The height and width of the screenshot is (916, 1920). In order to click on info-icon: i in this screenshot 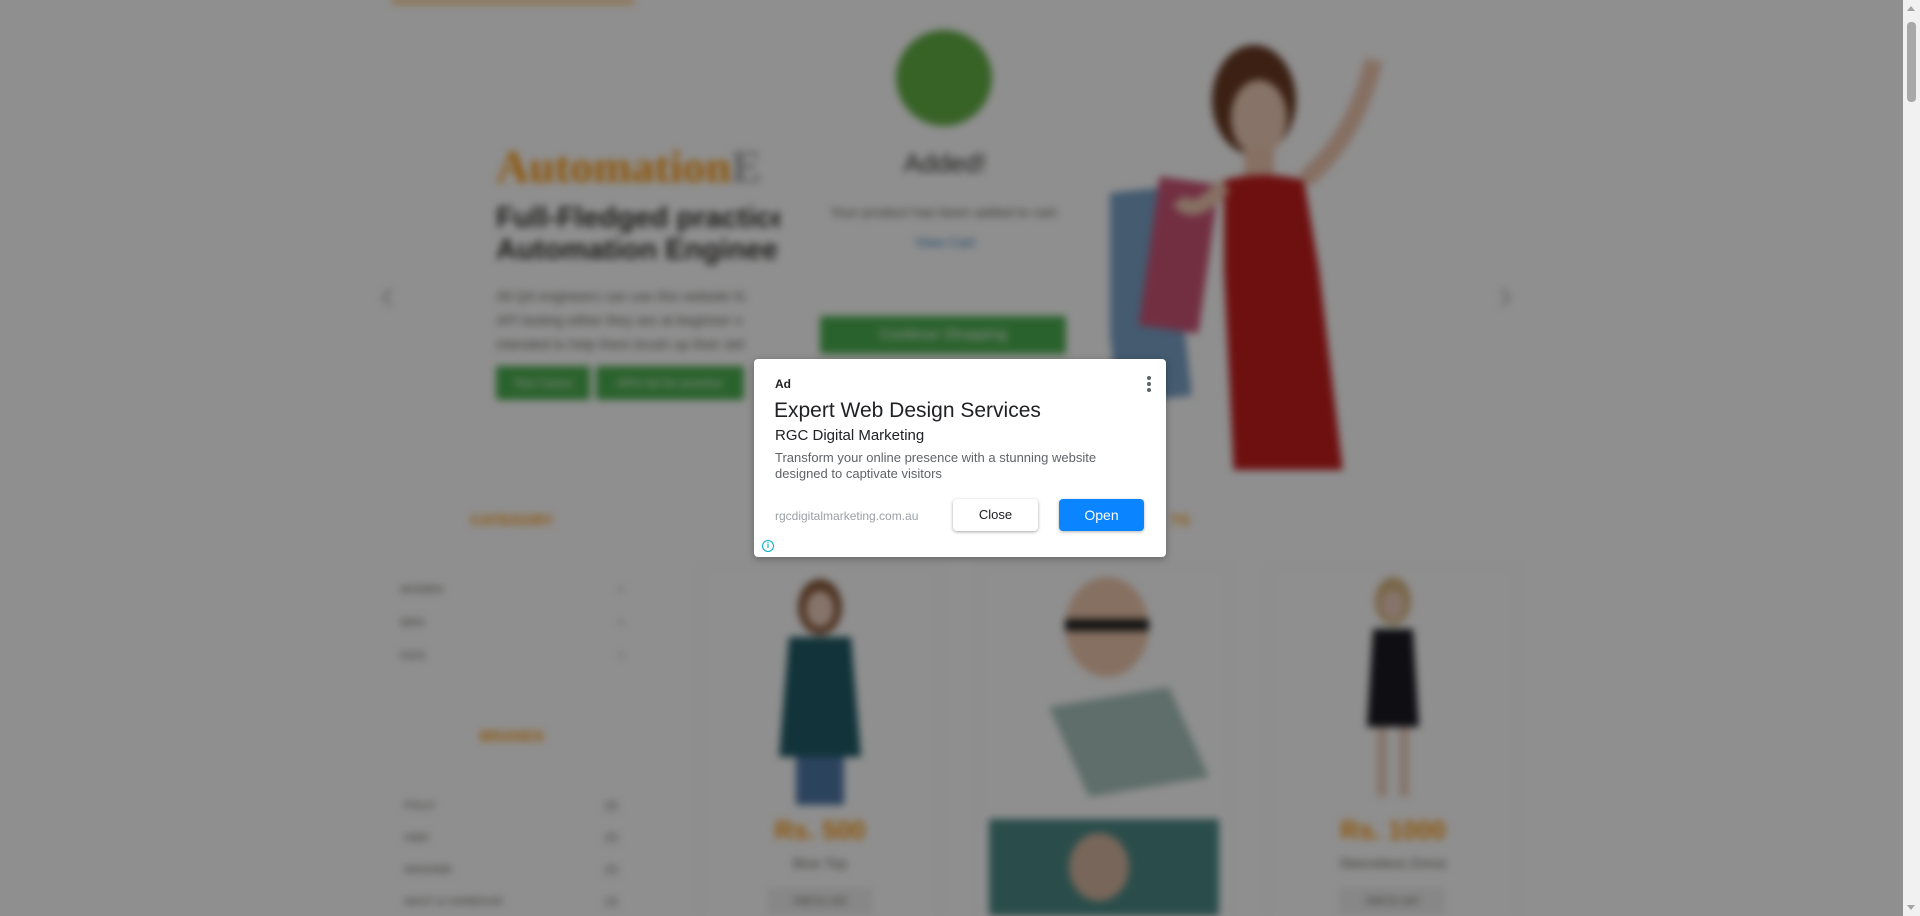, I will do `click(768, 546)`.